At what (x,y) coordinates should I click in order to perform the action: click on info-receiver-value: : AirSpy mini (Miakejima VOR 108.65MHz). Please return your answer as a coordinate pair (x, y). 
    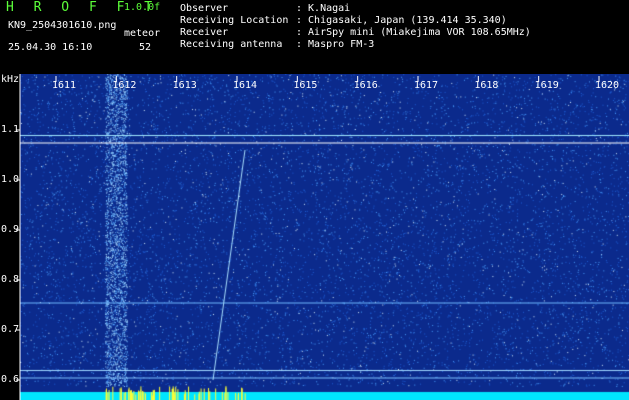
    Looking at the image, I should click on (413, 32).